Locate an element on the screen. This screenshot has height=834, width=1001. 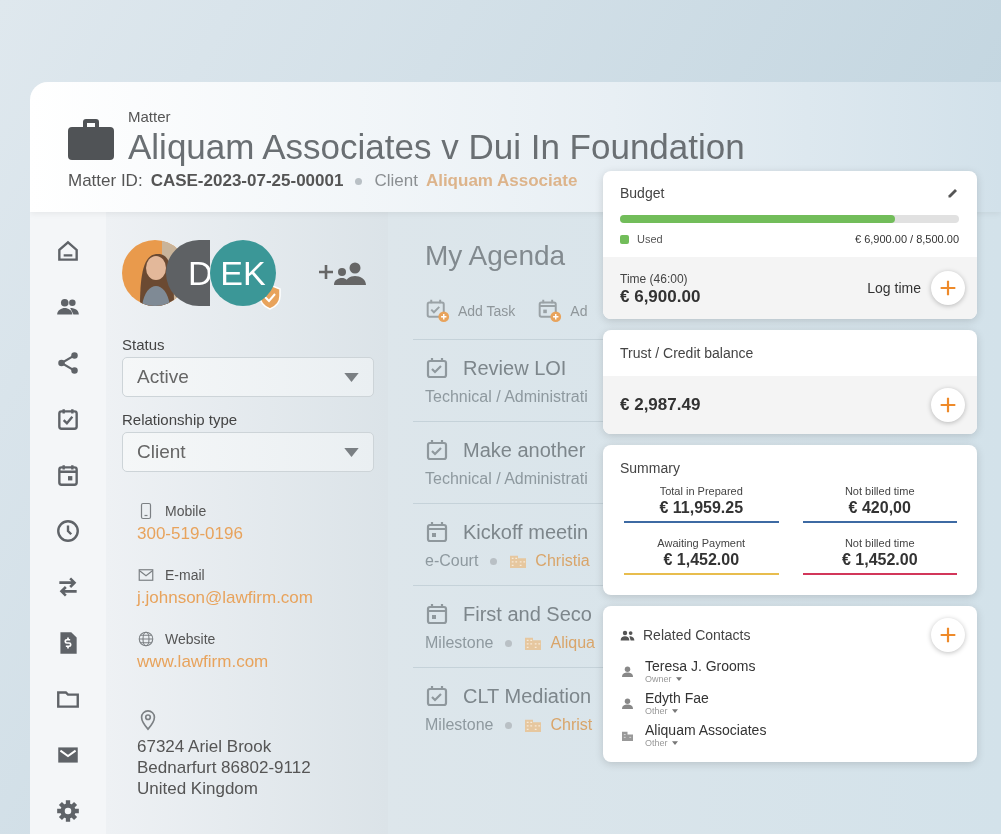
dropdown: Client is located at coordinates (248, 452).